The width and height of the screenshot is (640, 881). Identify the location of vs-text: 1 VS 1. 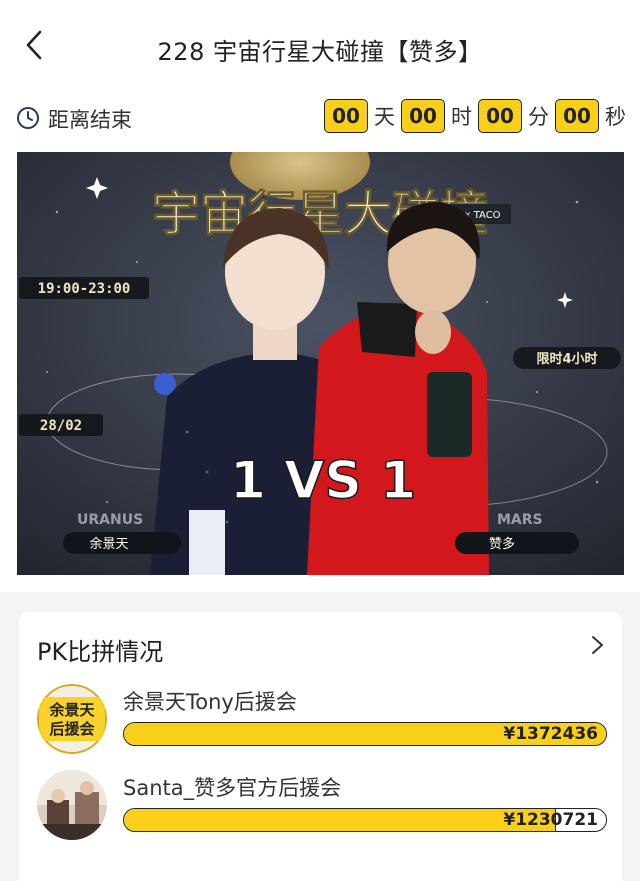
(323, 481).